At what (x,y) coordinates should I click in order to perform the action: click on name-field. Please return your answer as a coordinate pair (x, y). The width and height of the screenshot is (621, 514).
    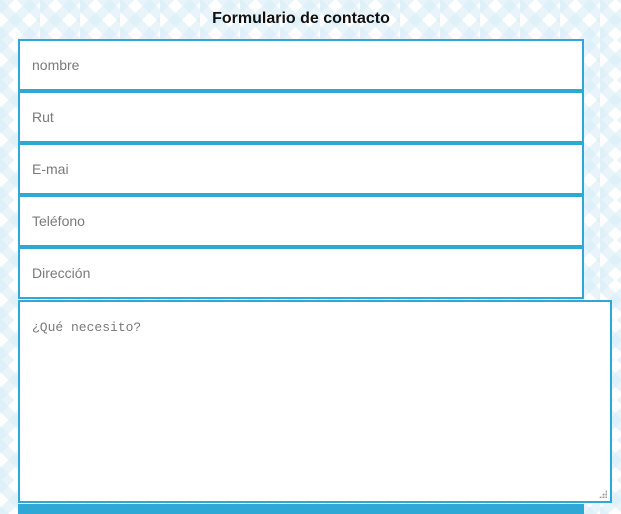
    Looking at the image, I should click on (301, 65).